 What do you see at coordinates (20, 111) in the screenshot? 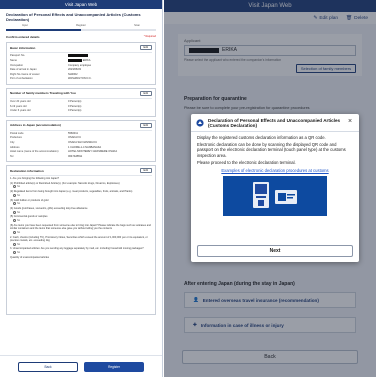
I see `info-key: Under 6 years old` at bounding box center [20, 111].